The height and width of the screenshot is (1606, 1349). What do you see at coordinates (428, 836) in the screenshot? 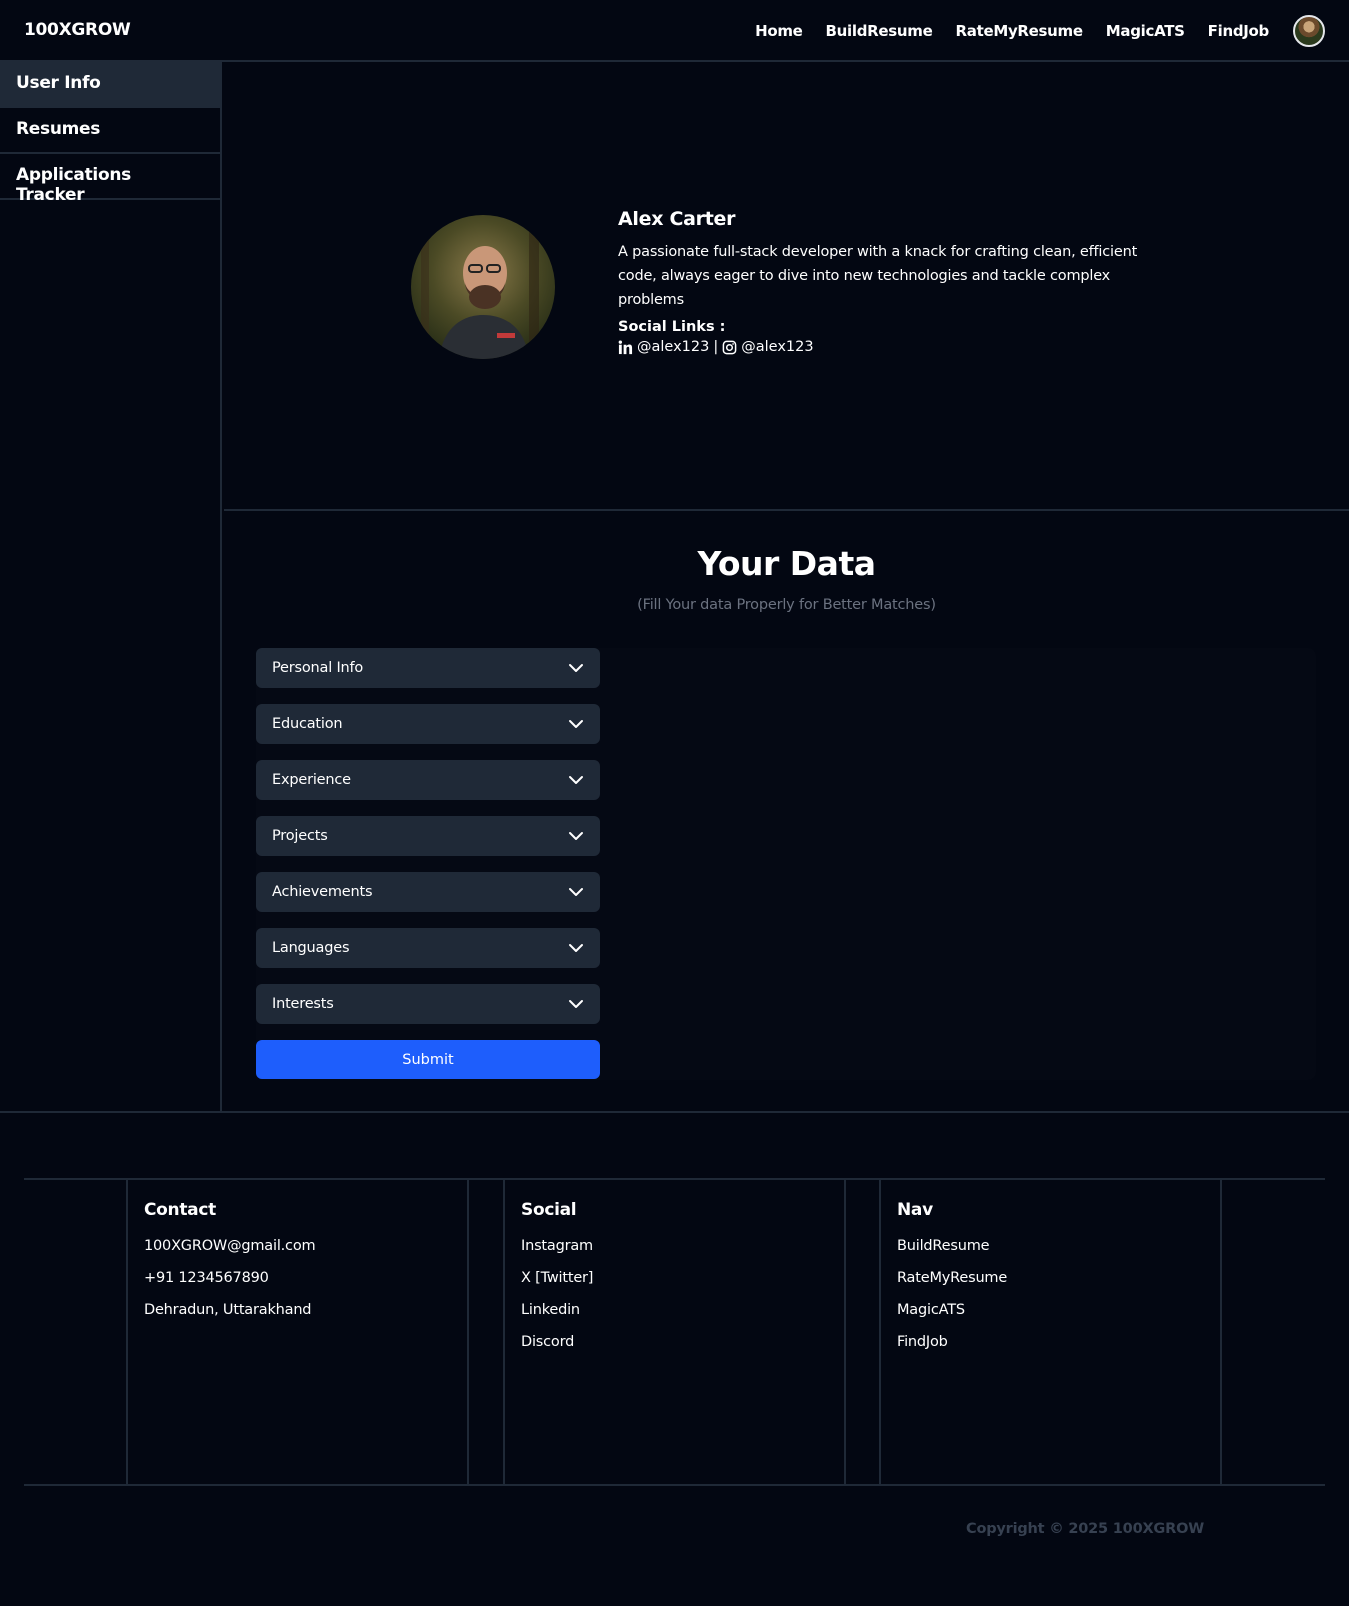
I see `accordion-projects: Projects` at bounding box center [428, 836].